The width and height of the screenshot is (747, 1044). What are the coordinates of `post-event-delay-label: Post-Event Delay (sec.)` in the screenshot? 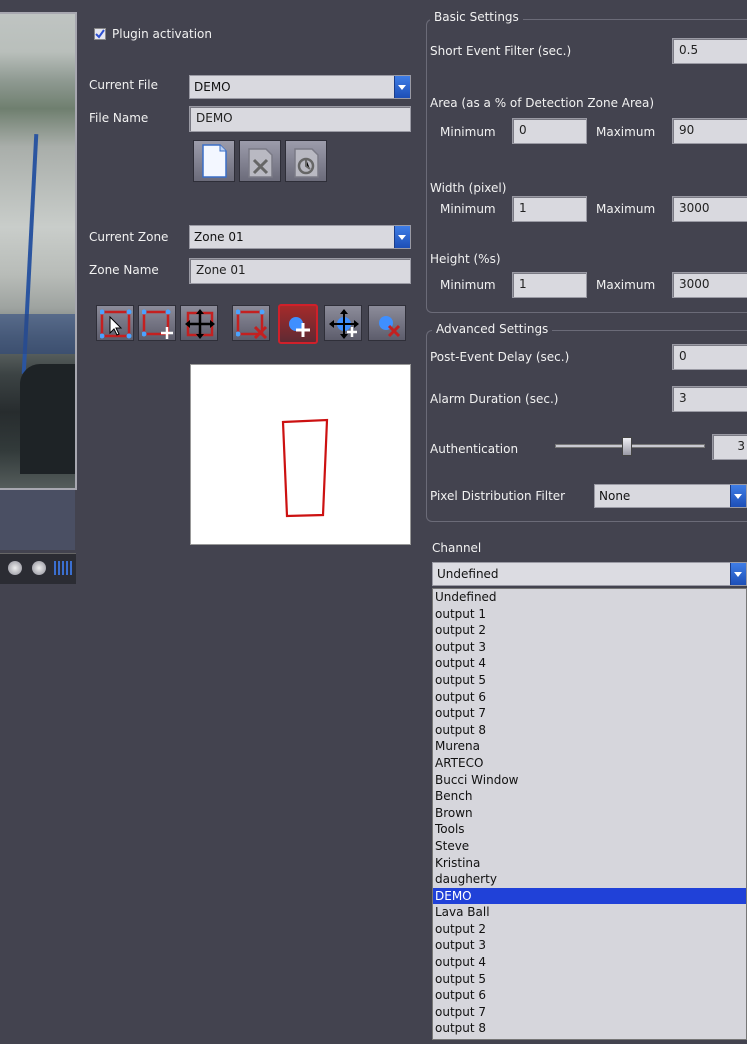 It's located at (500, 357).